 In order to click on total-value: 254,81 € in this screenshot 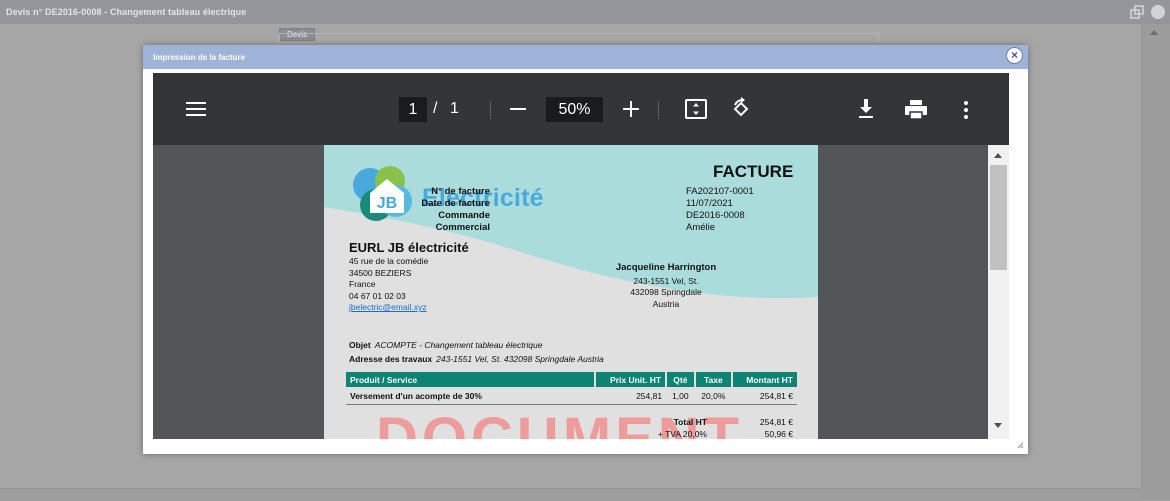, I will do `click(776, 422)`.